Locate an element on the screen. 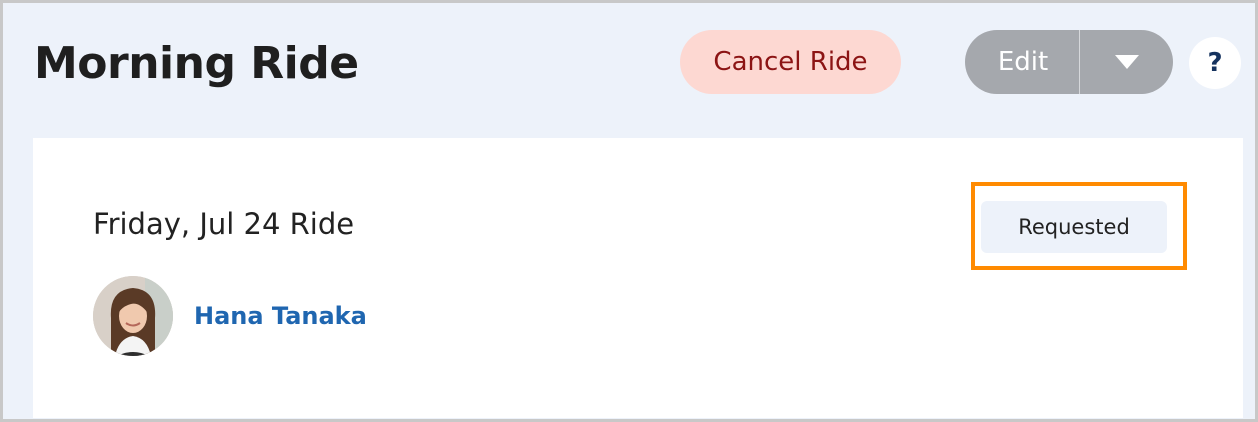  rider-name-link: Hana Tanaka is located at coordinates (280, 316).